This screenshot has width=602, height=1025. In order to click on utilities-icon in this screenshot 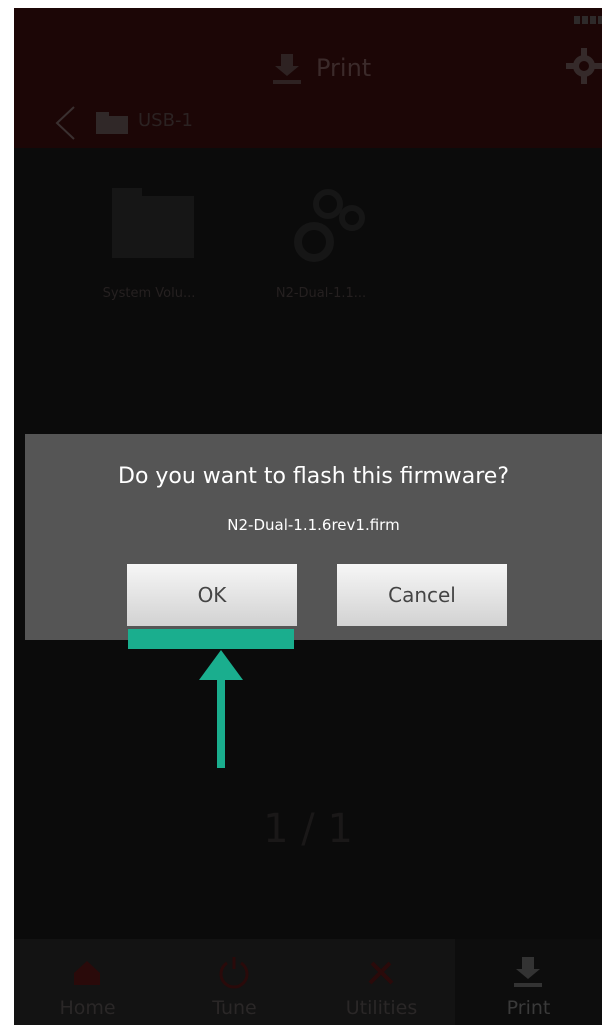, I will do `click(381, 973)`.